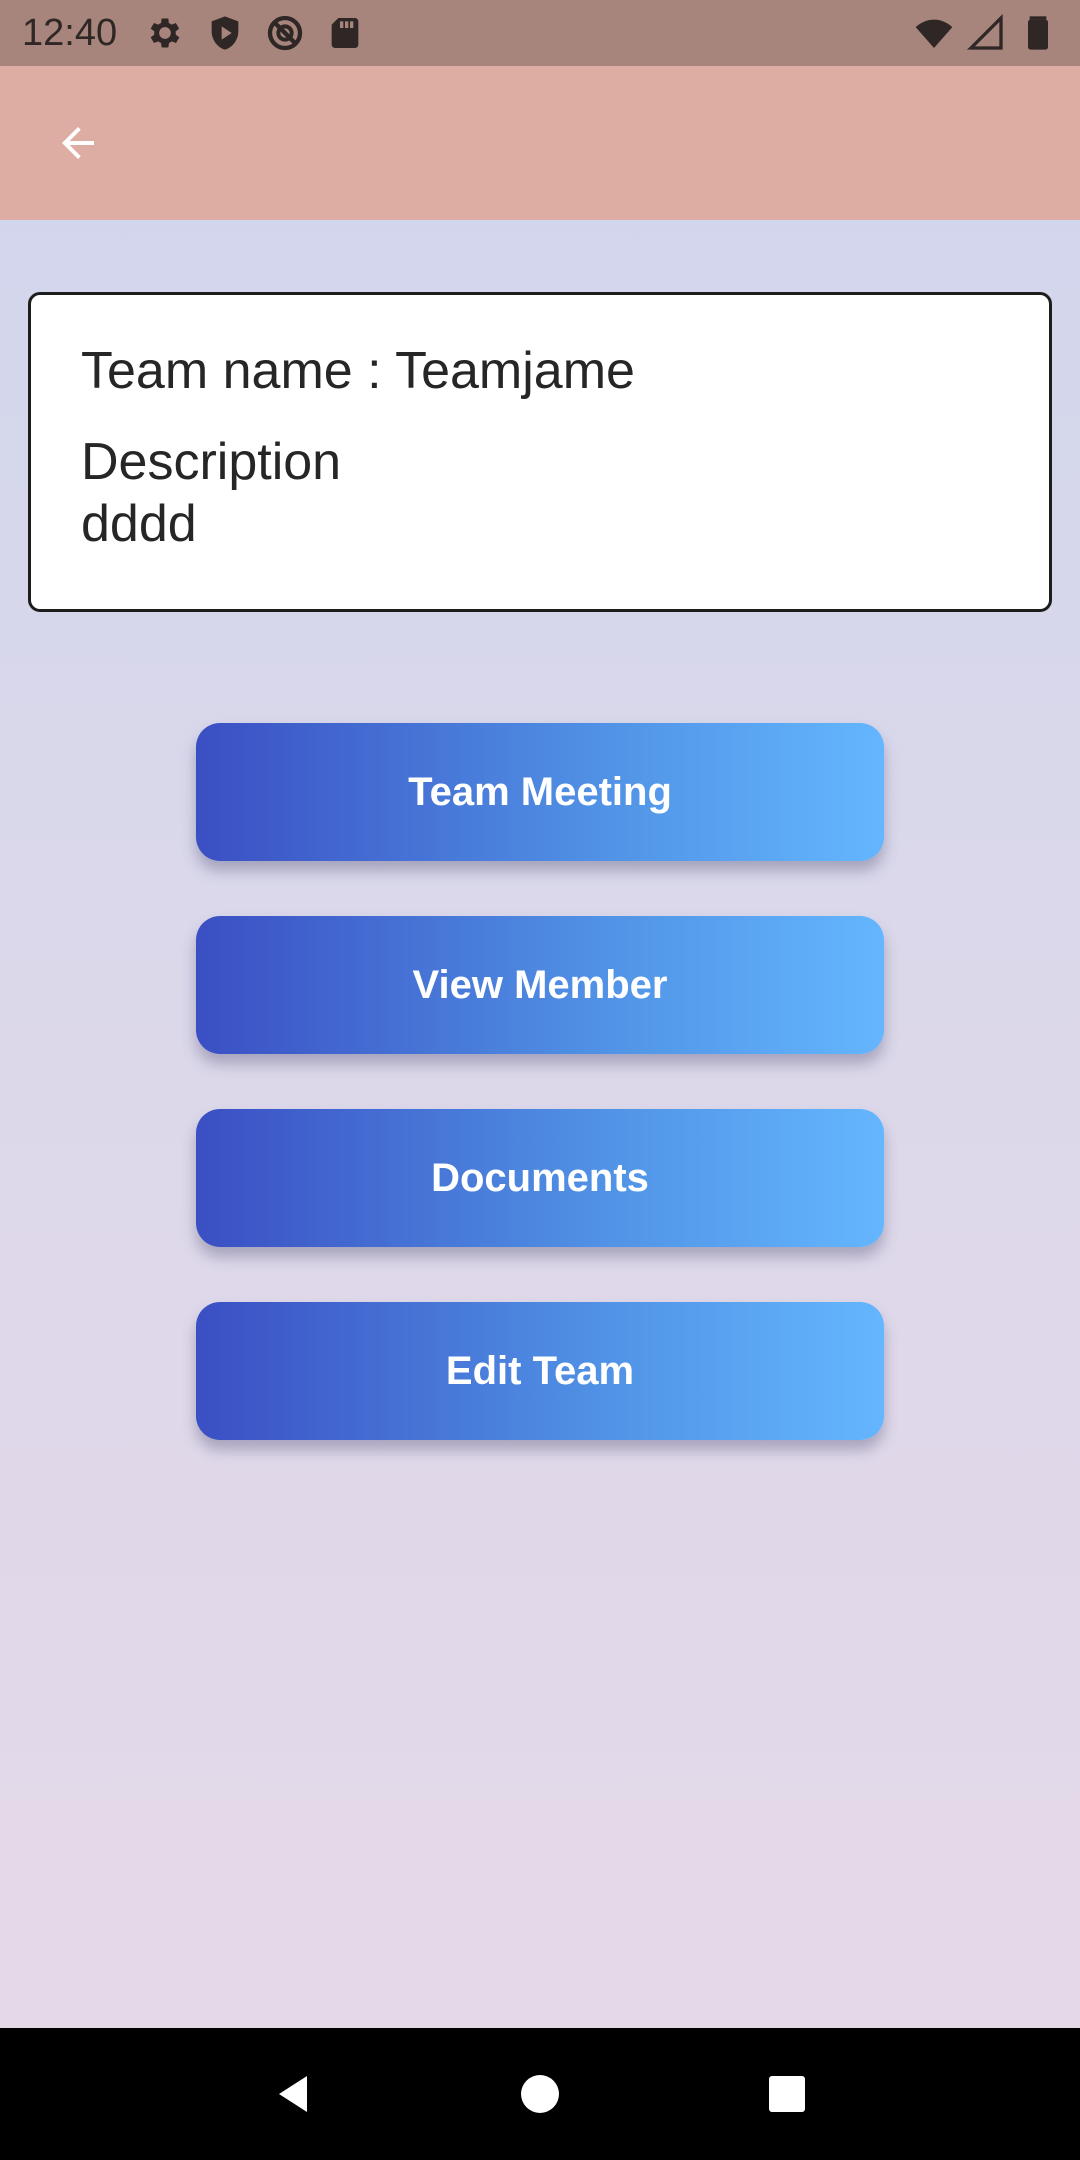 The height and width of the screenshot is (2160, 1080). Describe the element at coordinates (540, 1371) in the screenshot. I see `edit-team-button: Edit Team` at that location.